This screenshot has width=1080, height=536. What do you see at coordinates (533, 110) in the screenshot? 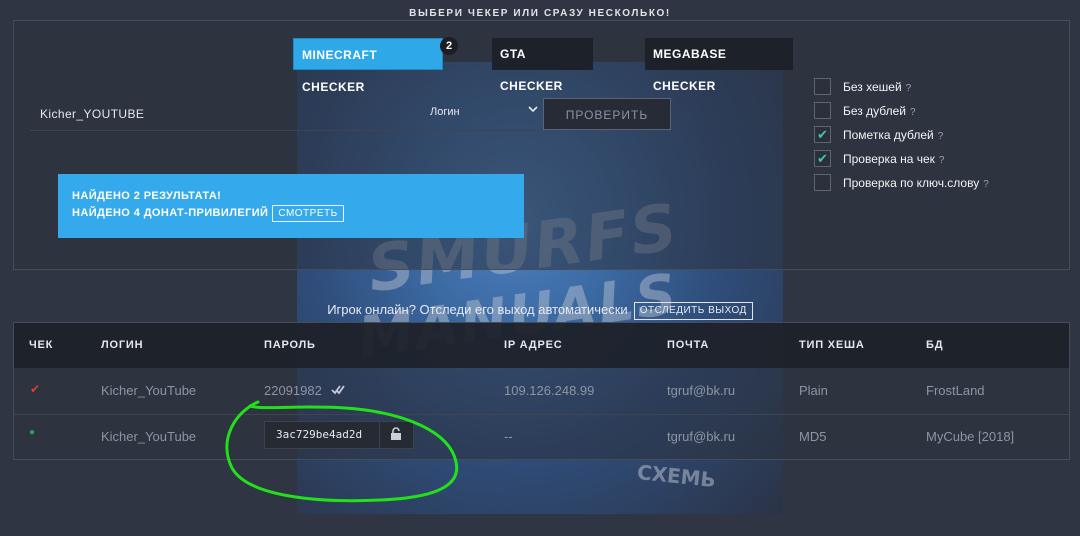
I see `chevron-down-icon` at bounding box center [533, 110].